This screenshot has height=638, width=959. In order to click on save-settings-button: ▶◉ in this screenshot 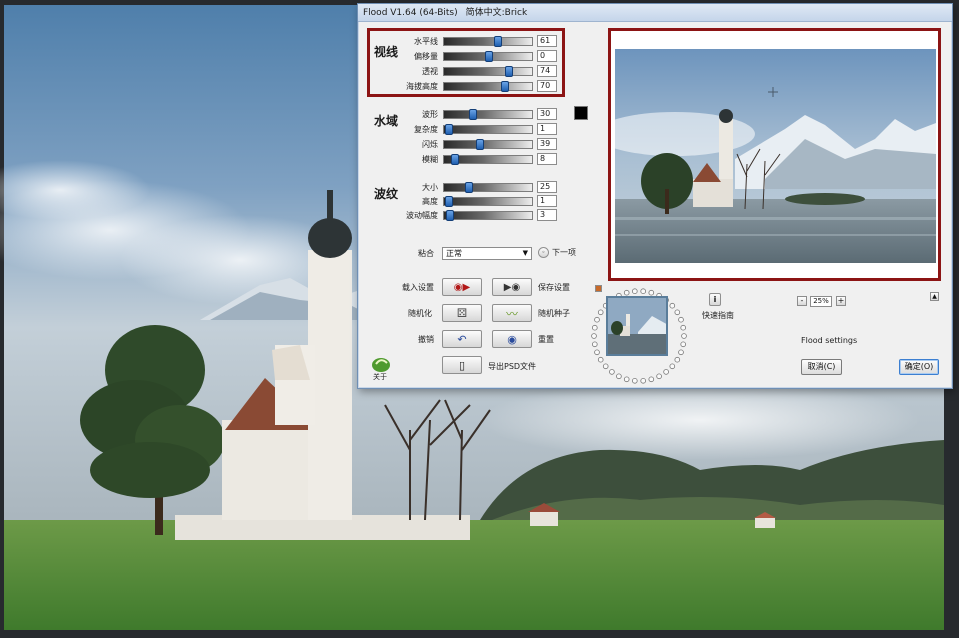, I will do `click(512, 287)`.